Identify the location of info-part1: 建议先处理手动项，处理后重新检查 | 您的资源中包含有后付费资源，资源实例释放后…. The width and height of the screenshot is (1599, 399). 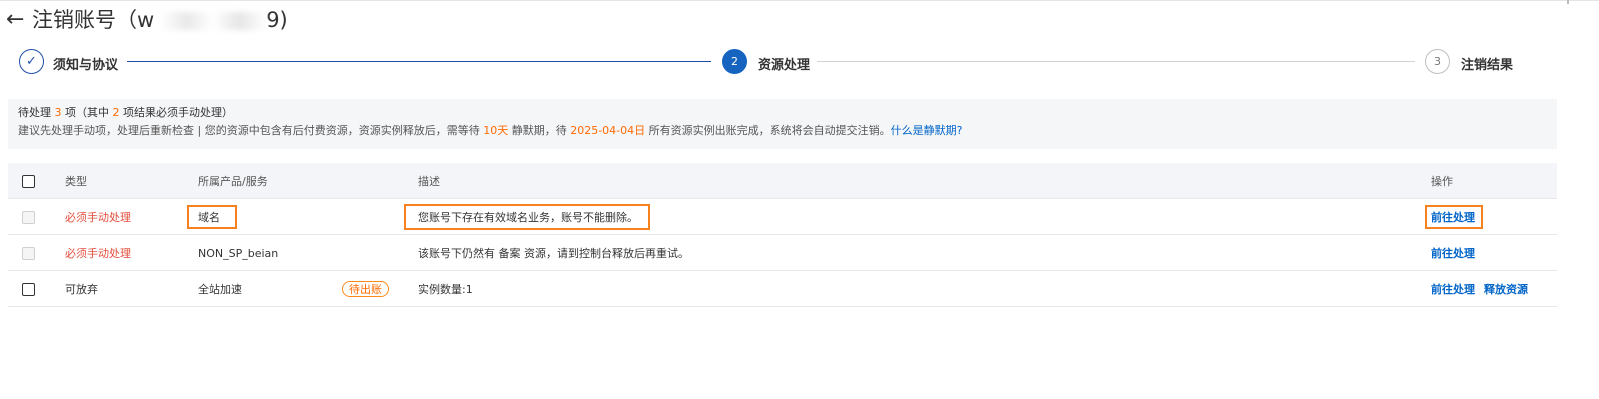
(251, 130).